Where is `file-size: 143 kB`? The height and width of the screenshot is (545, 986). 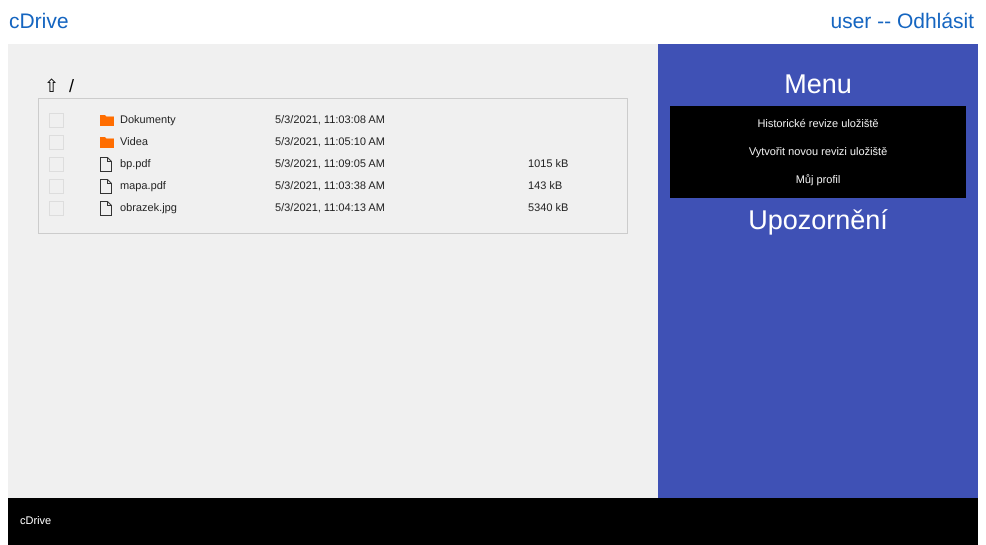 file-size: 143 kB is located at coordinates (545, 186).